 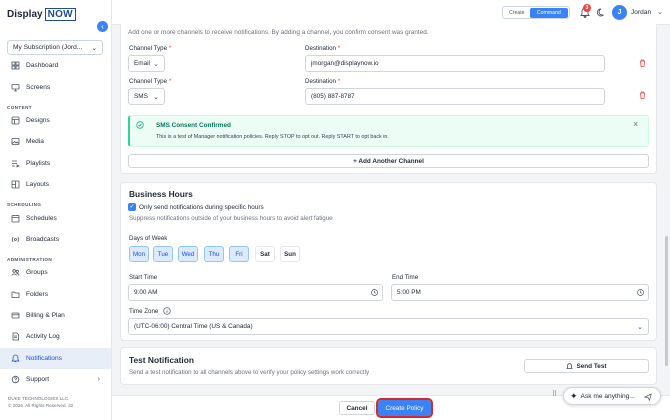 I want to click on sidebar-item-billing-plan: Billing & Plan, so click(x=55, y=315).